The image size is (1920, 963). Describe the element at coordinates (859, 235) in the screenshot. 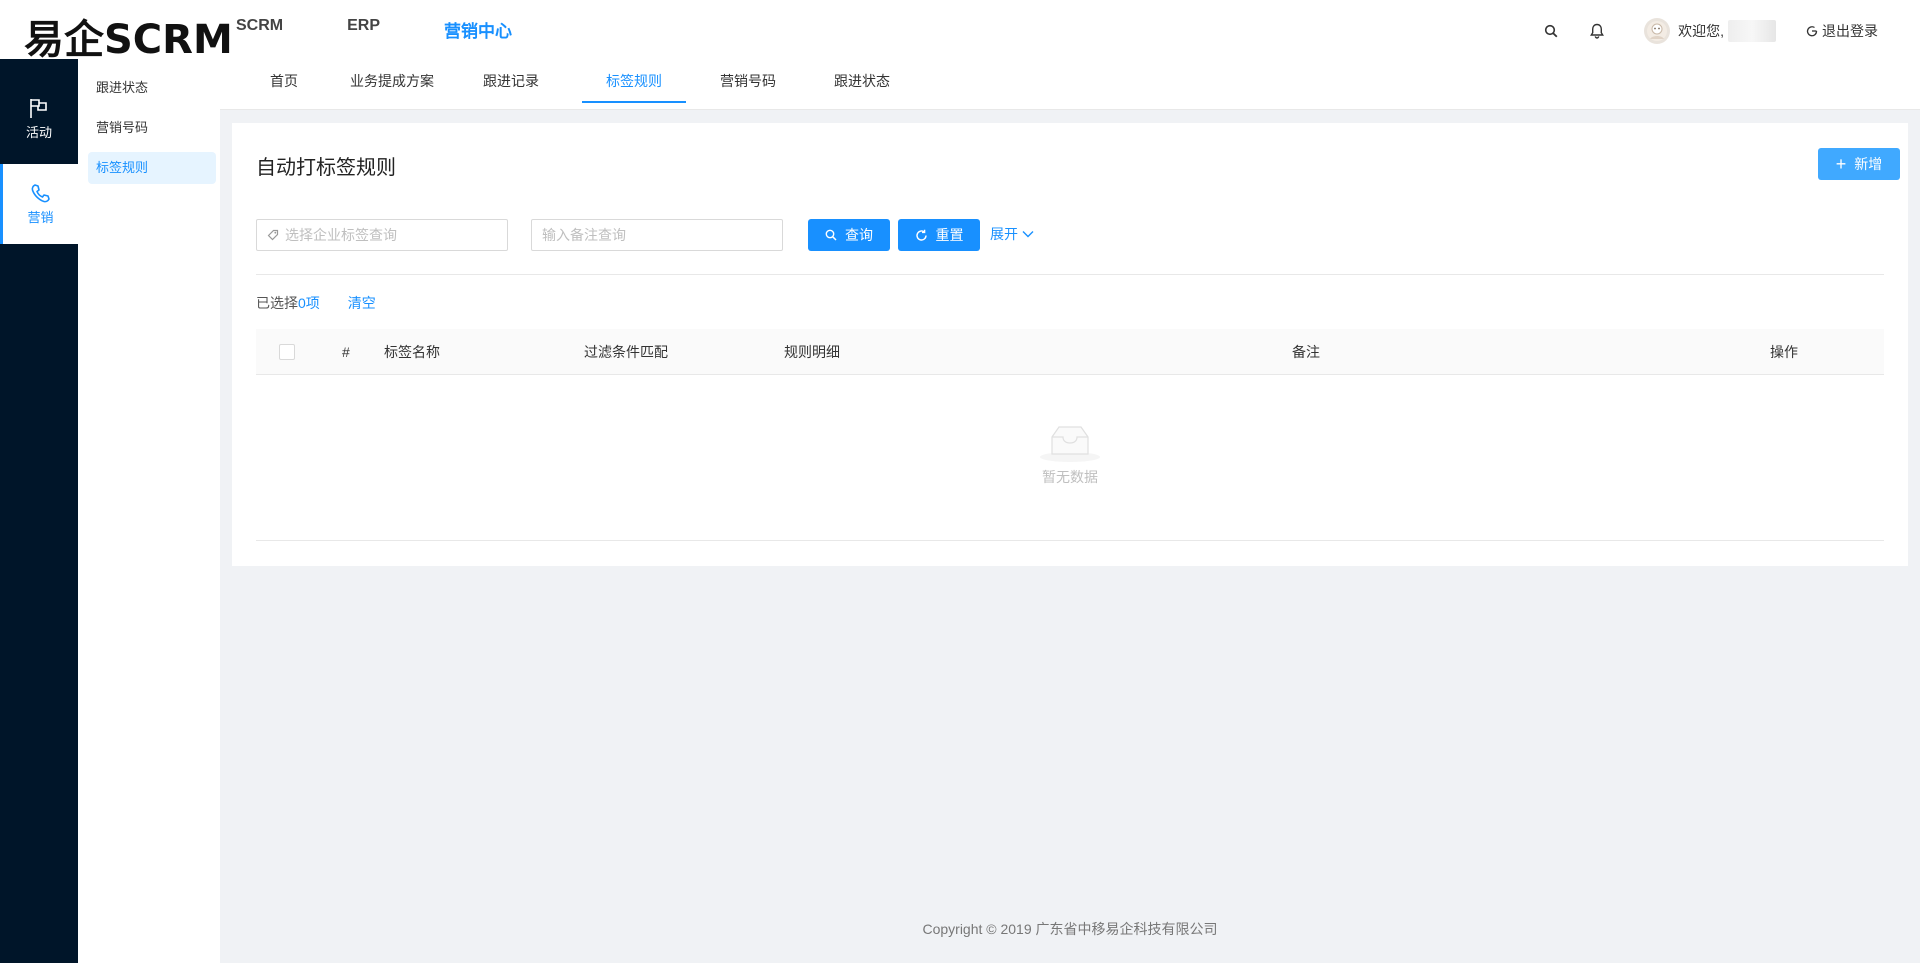

I see `query-button-label: 查询` at that location.